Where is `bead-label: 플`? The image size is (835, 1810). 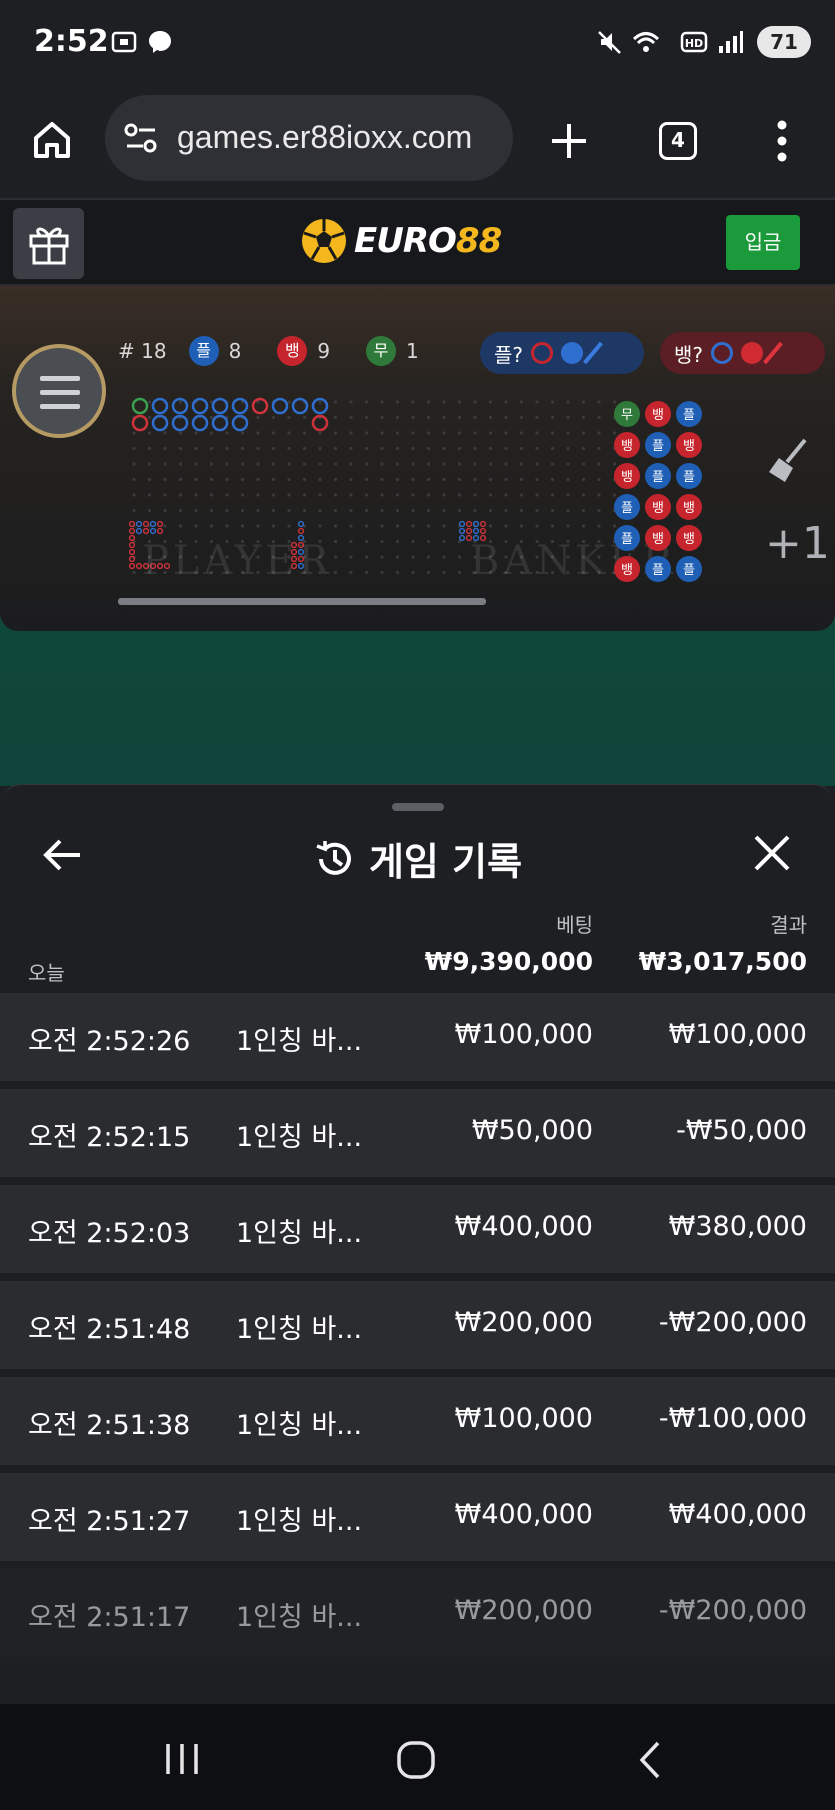
bead-label: 플 is located at coordinates (689, 415).